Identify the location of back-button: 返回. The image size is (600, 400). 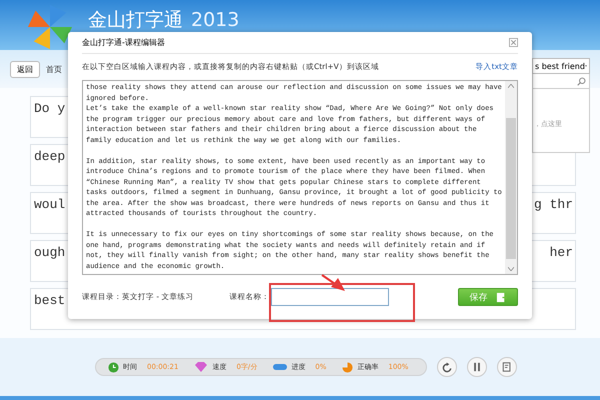
(25, 69).